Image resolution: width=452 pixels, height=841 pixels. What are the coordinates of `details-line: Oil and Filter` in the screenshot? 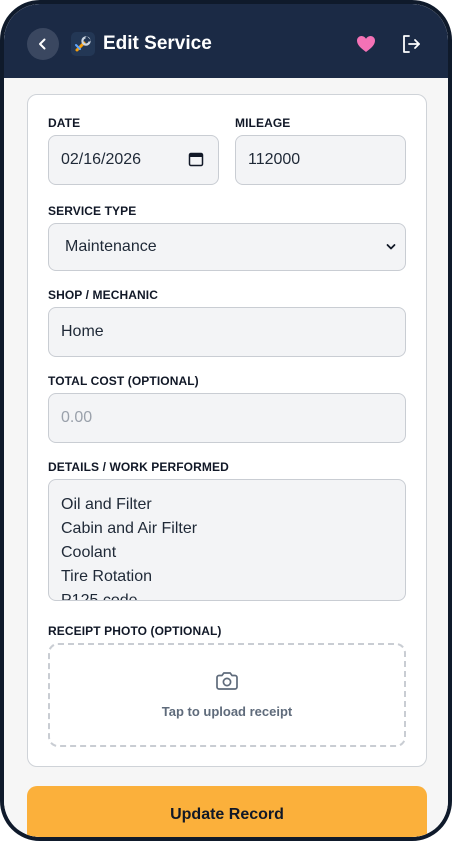 It's located at (106, 504).